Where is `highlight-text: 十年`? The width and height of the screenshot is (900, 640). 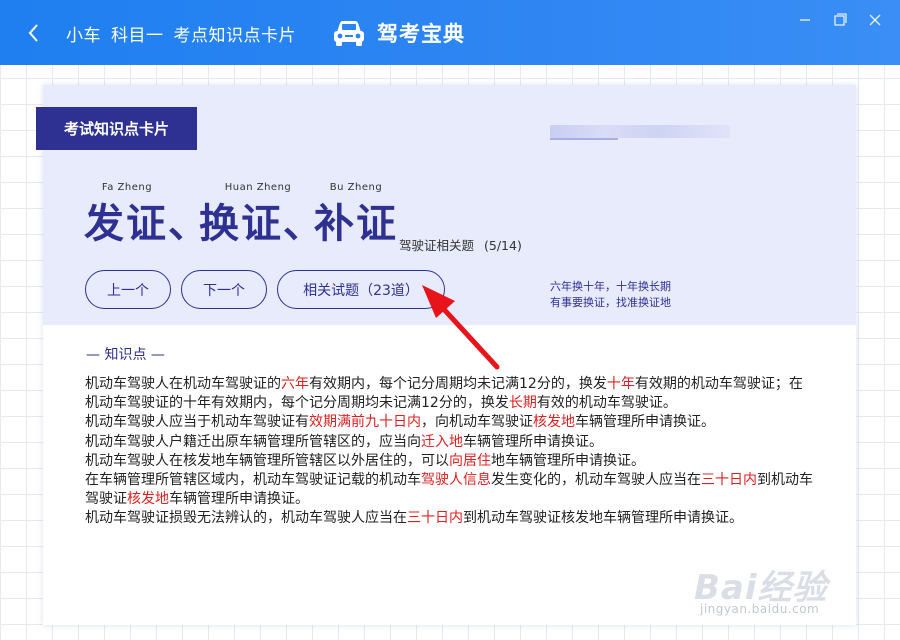 highlight-text: 十年 is located at coordinates (620, 384).